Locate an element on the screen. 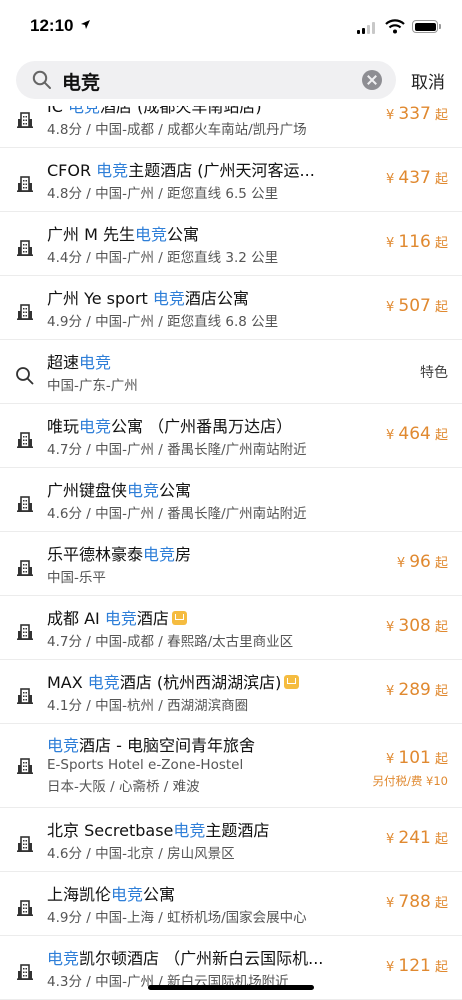 This screenshot has width=462, height=1000. price-value: 788 is located at coordinates (414, 902).